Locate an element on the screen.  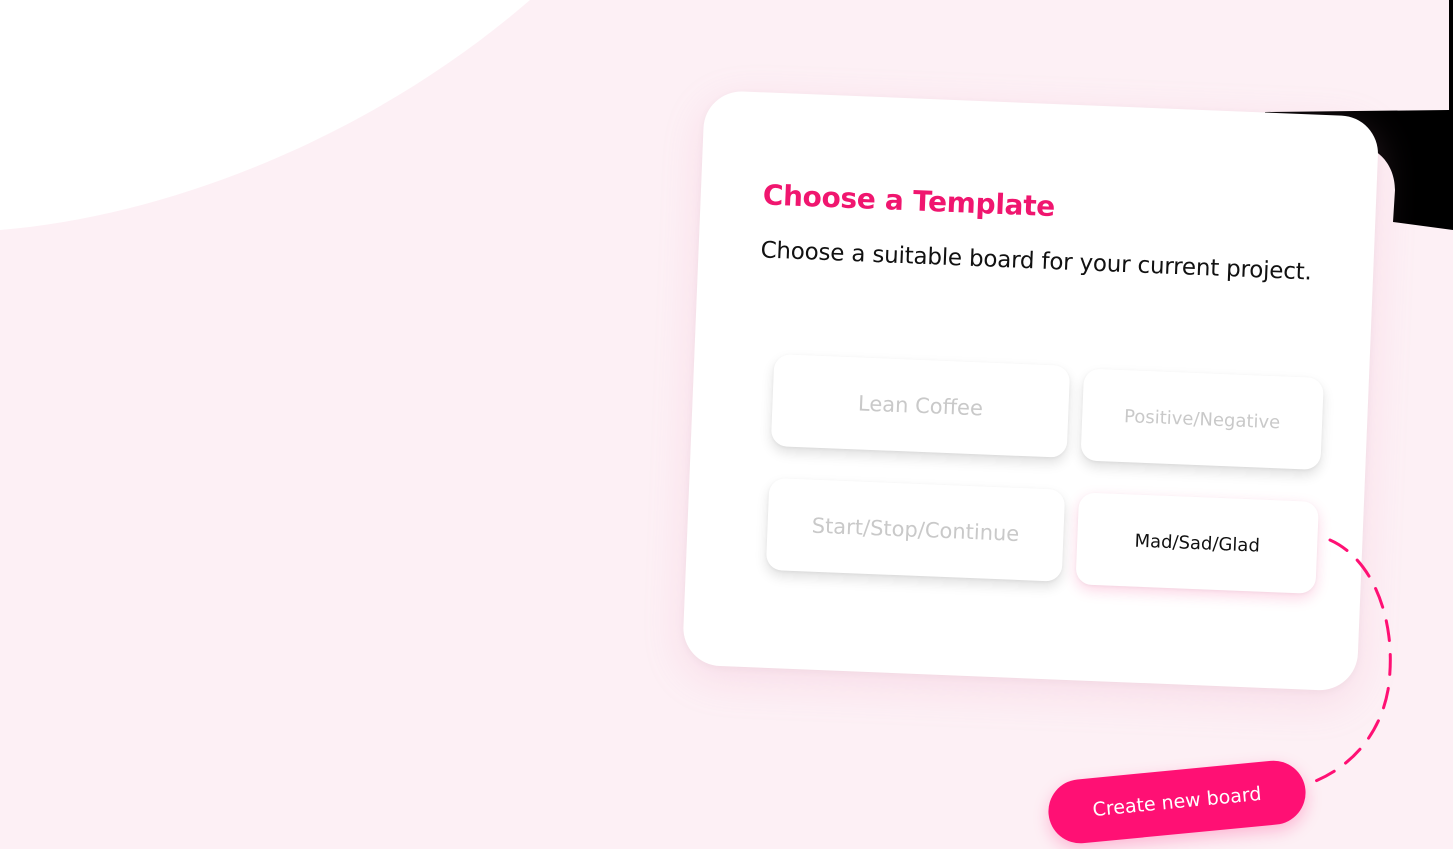
template-option-label: Mad/Sad/Glad is located at coordinates (1197, 543).